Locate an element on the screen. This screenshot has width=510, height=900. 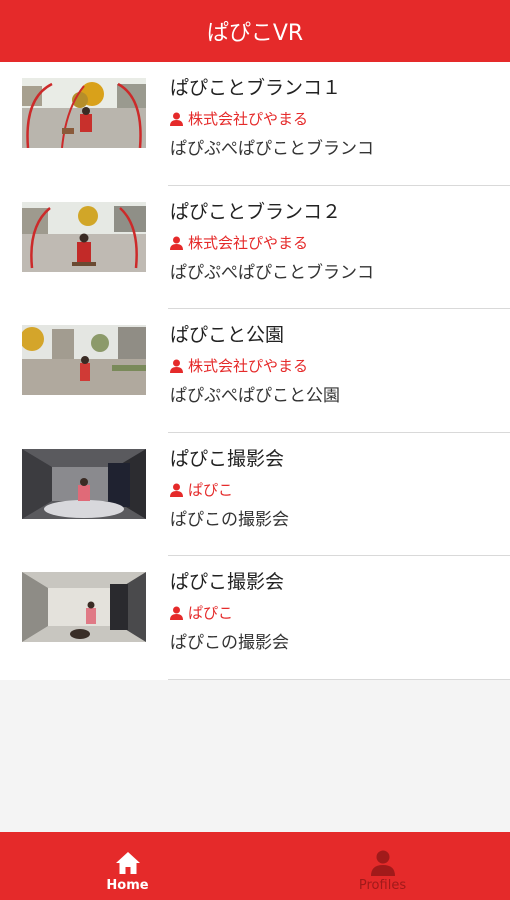
video-info: ぱぴことブランコ１ 株式会社ぴやまる ぱぴぷぺぱぴことブランコ is located at coordinates (336, 117).